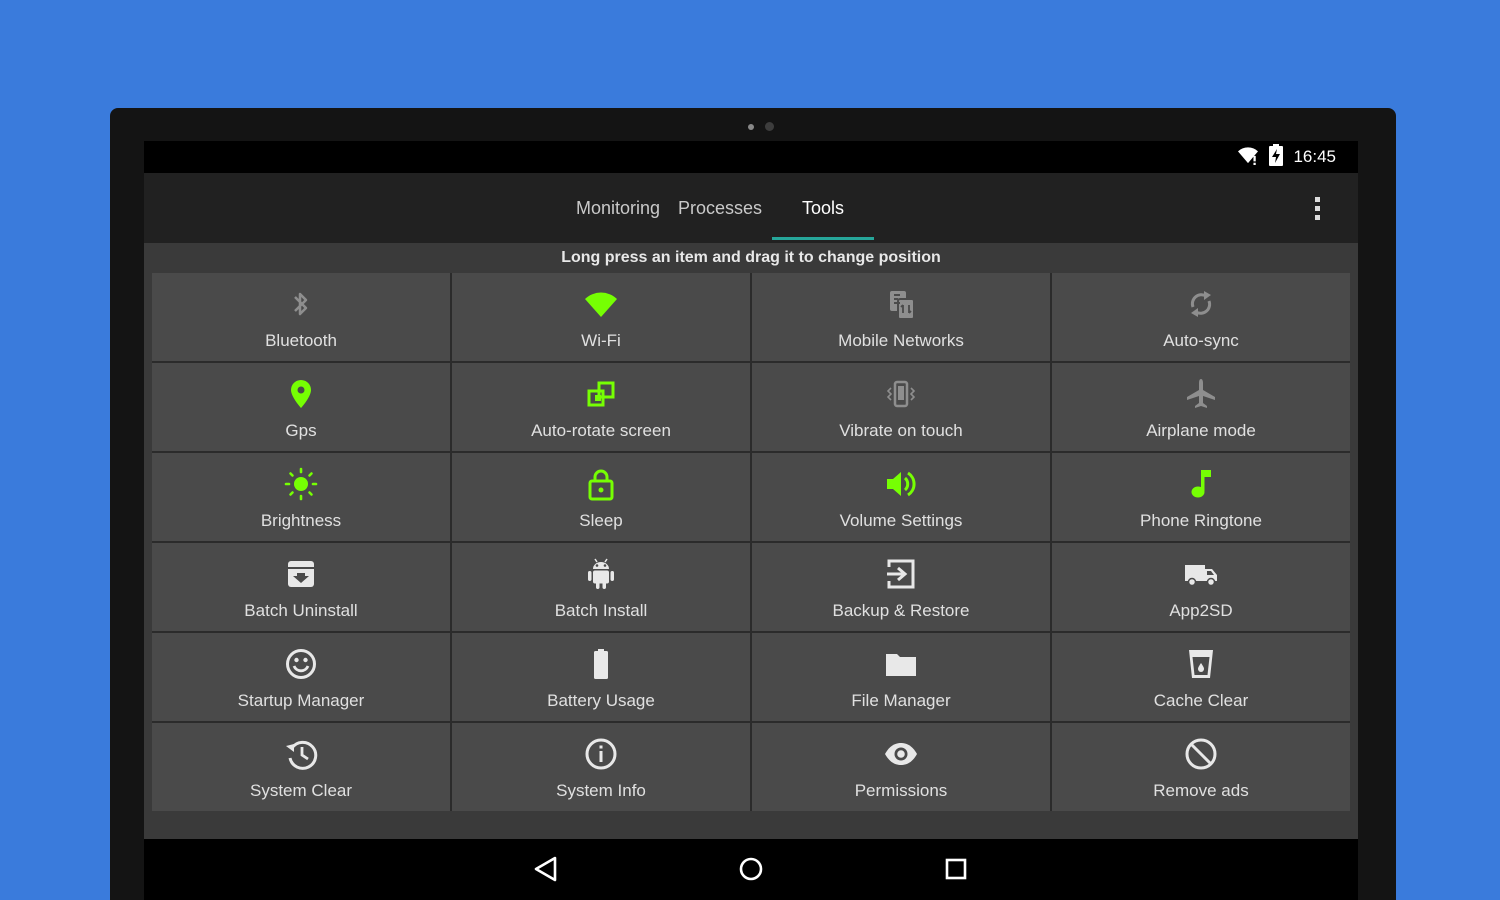 This screenshot has height=900, width=1500. What do you see at coordinates (901, 610) in the screenshot?
I see `tool-label: Backup & Restore` at bounding box center [901, 610].